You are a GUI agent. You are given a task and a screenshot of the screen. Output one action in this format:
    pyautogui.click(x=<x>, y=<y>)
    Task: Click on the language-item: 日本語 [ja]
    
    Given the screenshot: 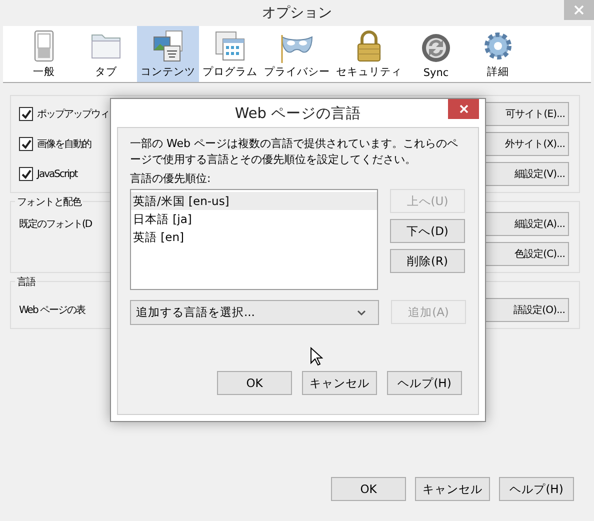 What is the action you would take?
    pyautogui.click(x=254, y=219)
    